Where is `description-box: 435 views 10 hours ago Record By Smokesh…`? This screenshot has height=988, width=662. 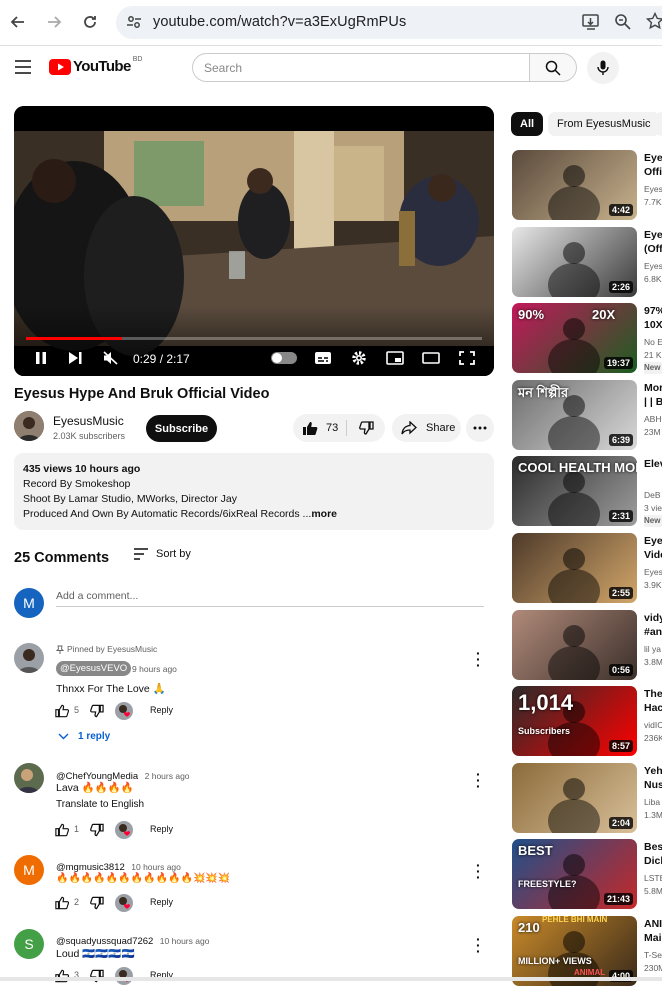
description-box: 435 views 10 hours ago Record By Smokesh… is located at coordinates (254, 491).